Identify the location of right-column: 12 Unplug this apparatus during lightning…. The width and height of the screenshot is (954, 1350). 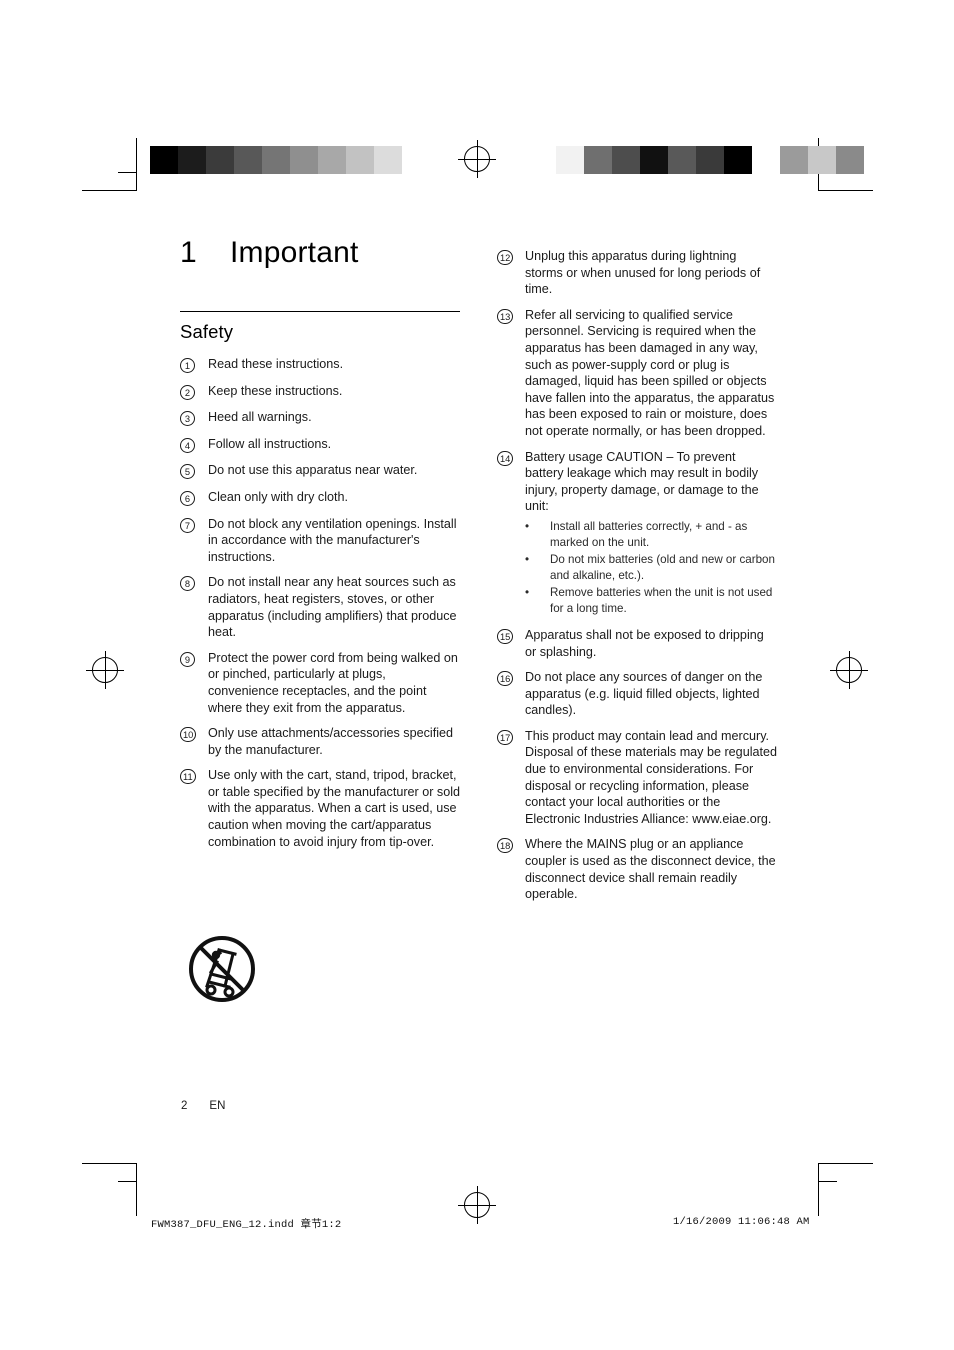
(637, 580).